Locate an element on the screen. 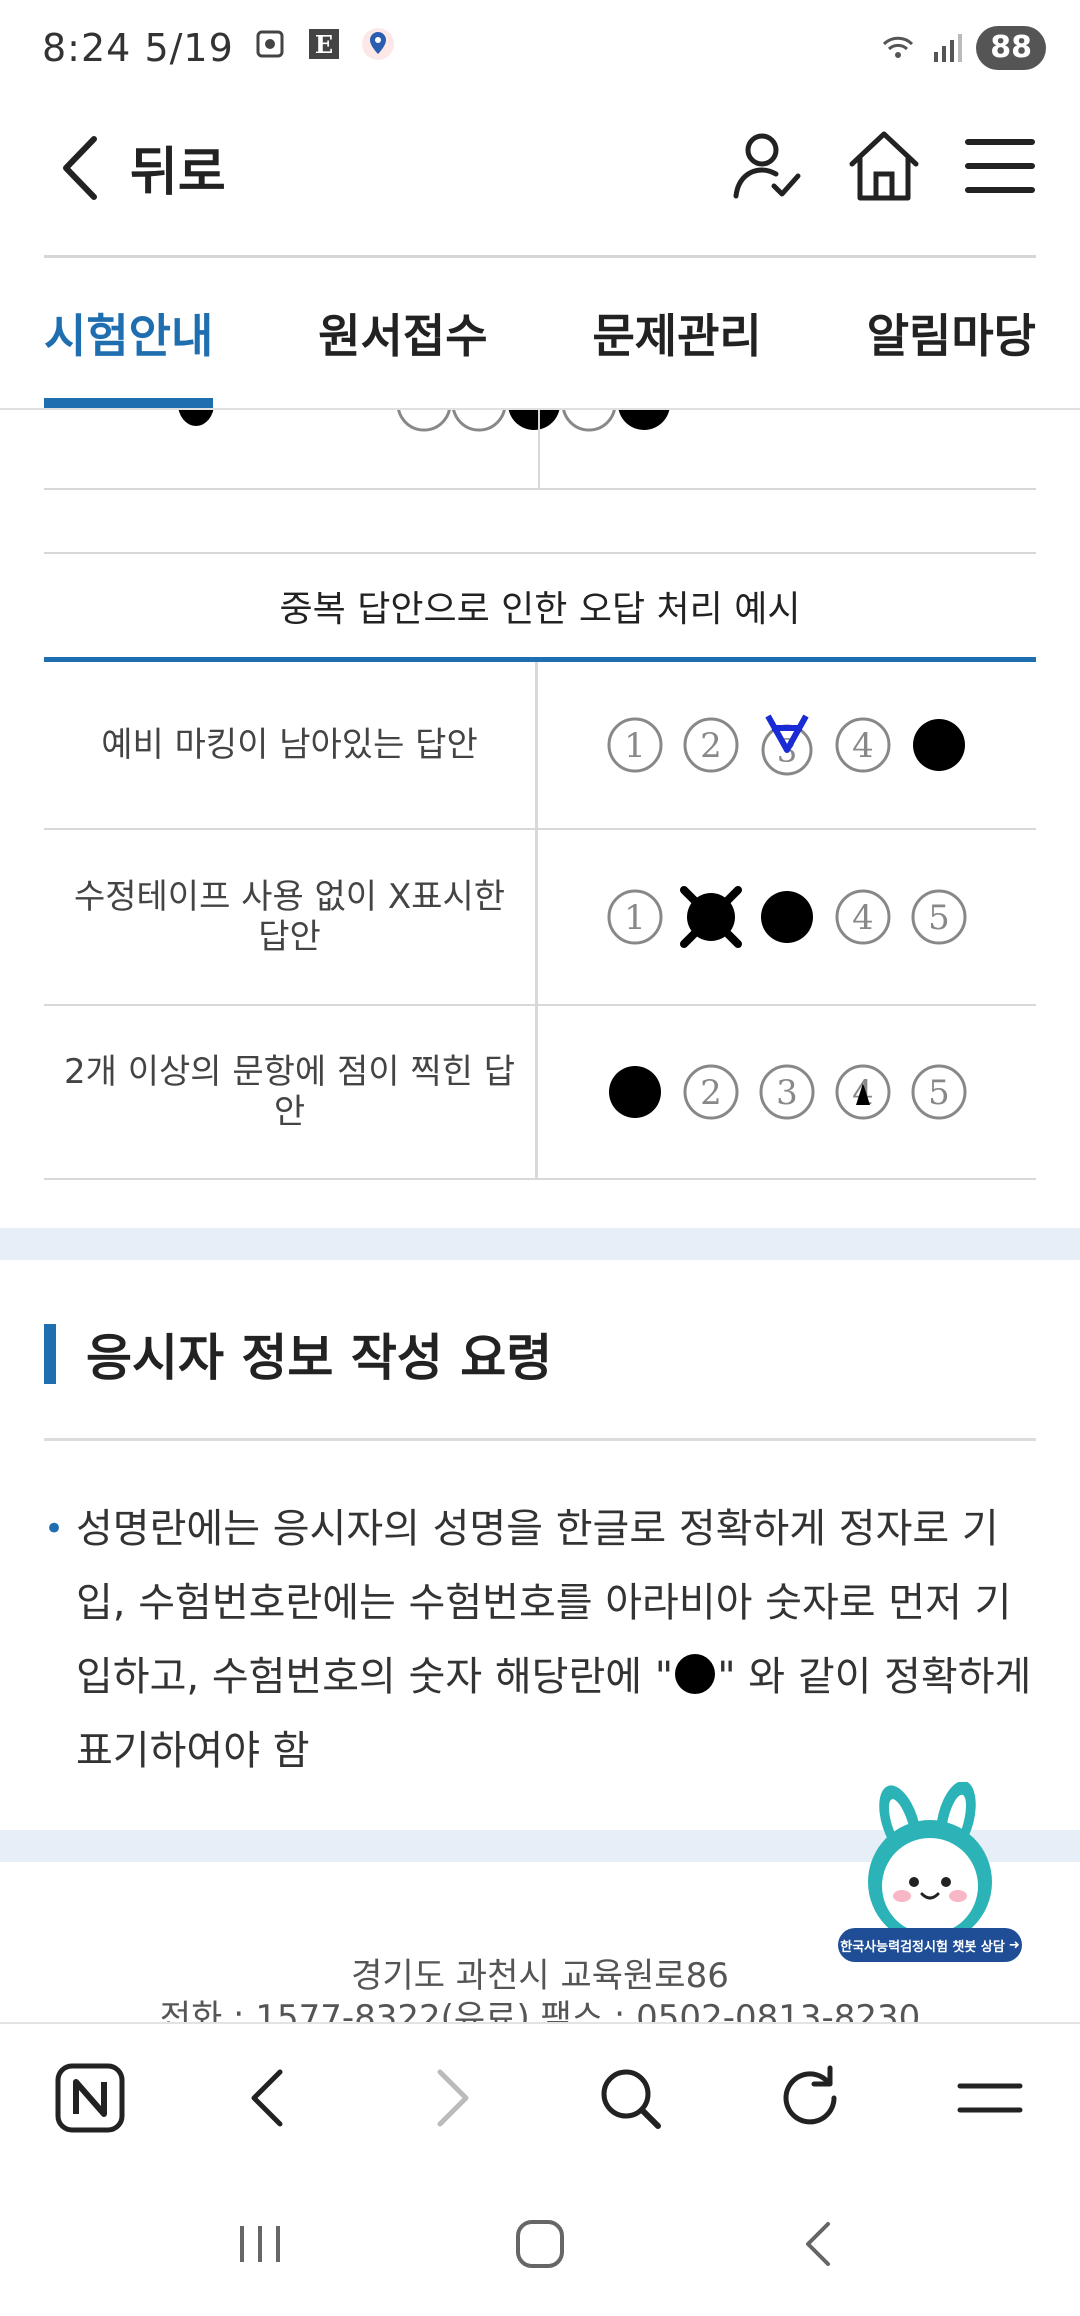 Image resolution: width=1080 pixels, height=2316 pixels. row-marks: 1 4 5 is located at coordinates (787, 917).